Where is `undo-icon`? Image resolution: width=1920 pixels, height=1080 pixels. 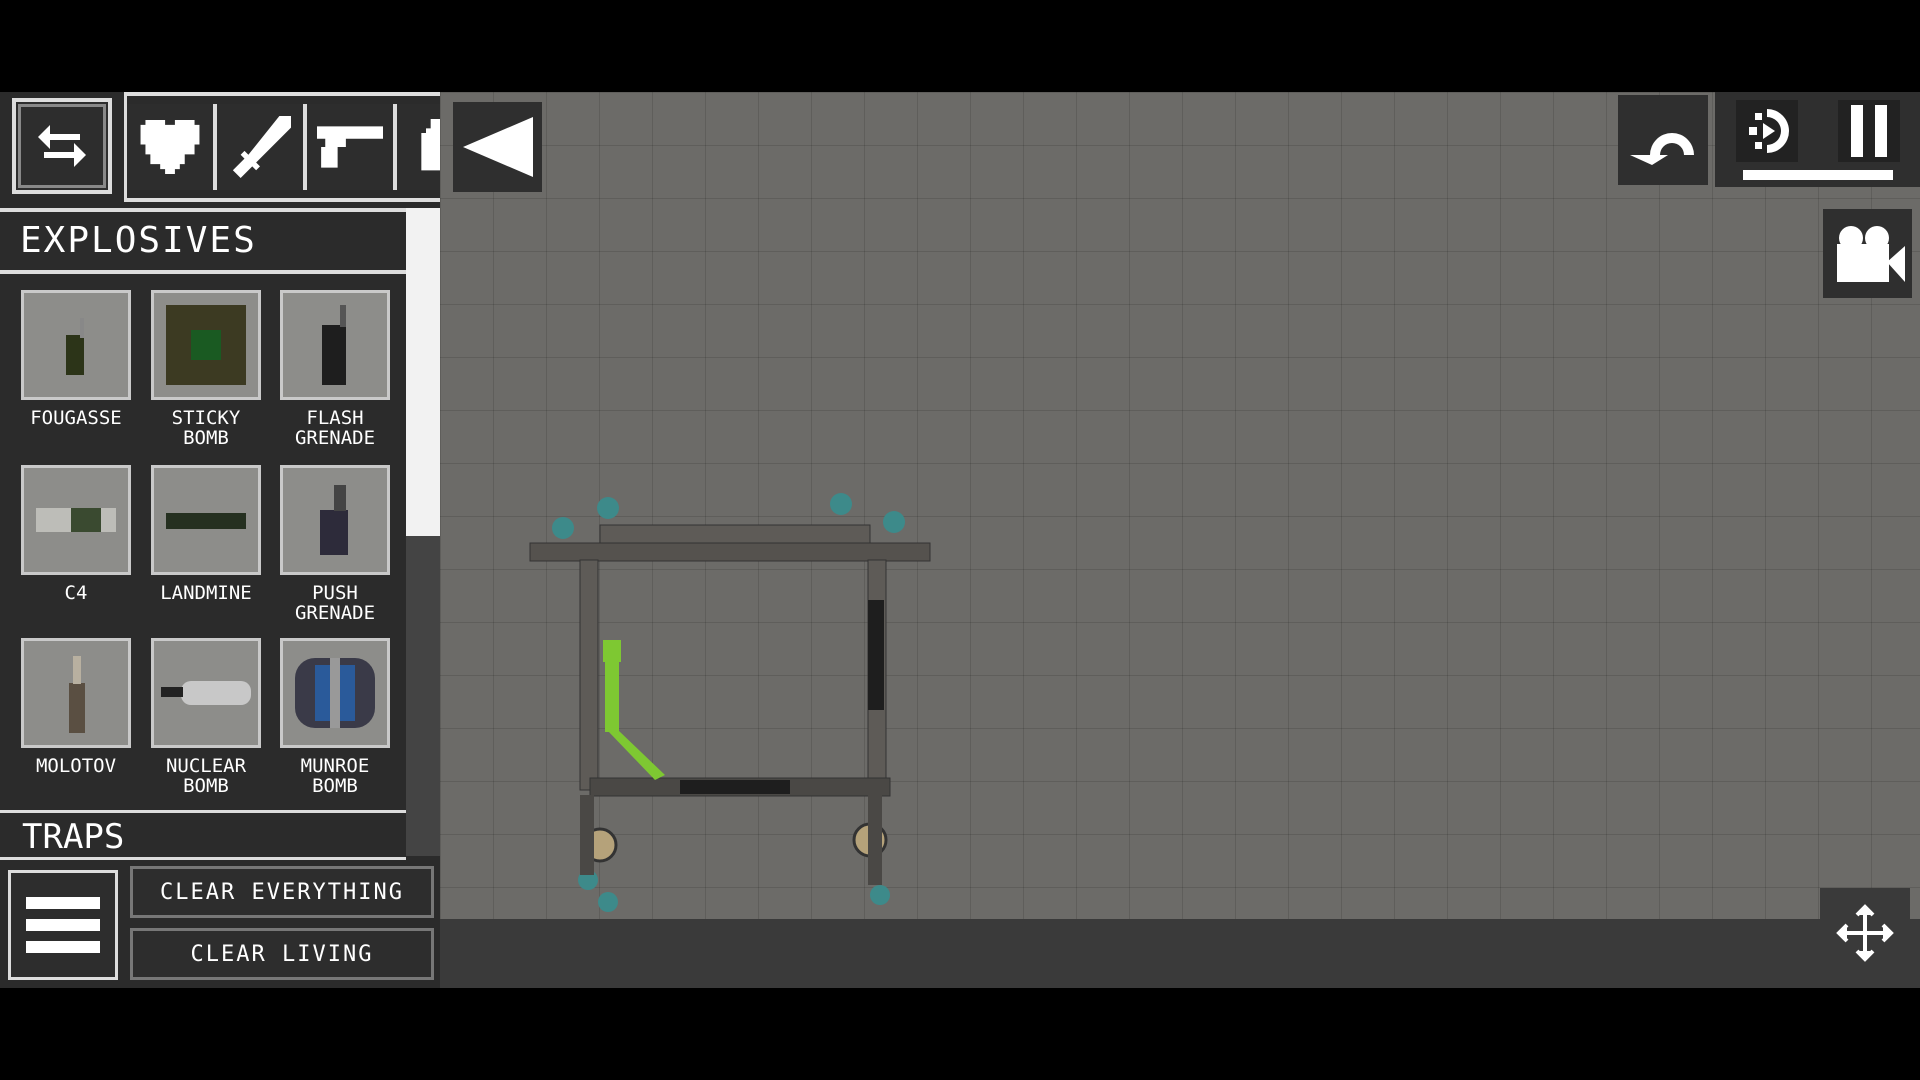
undo-icon is located at coordinates (1662, 149).